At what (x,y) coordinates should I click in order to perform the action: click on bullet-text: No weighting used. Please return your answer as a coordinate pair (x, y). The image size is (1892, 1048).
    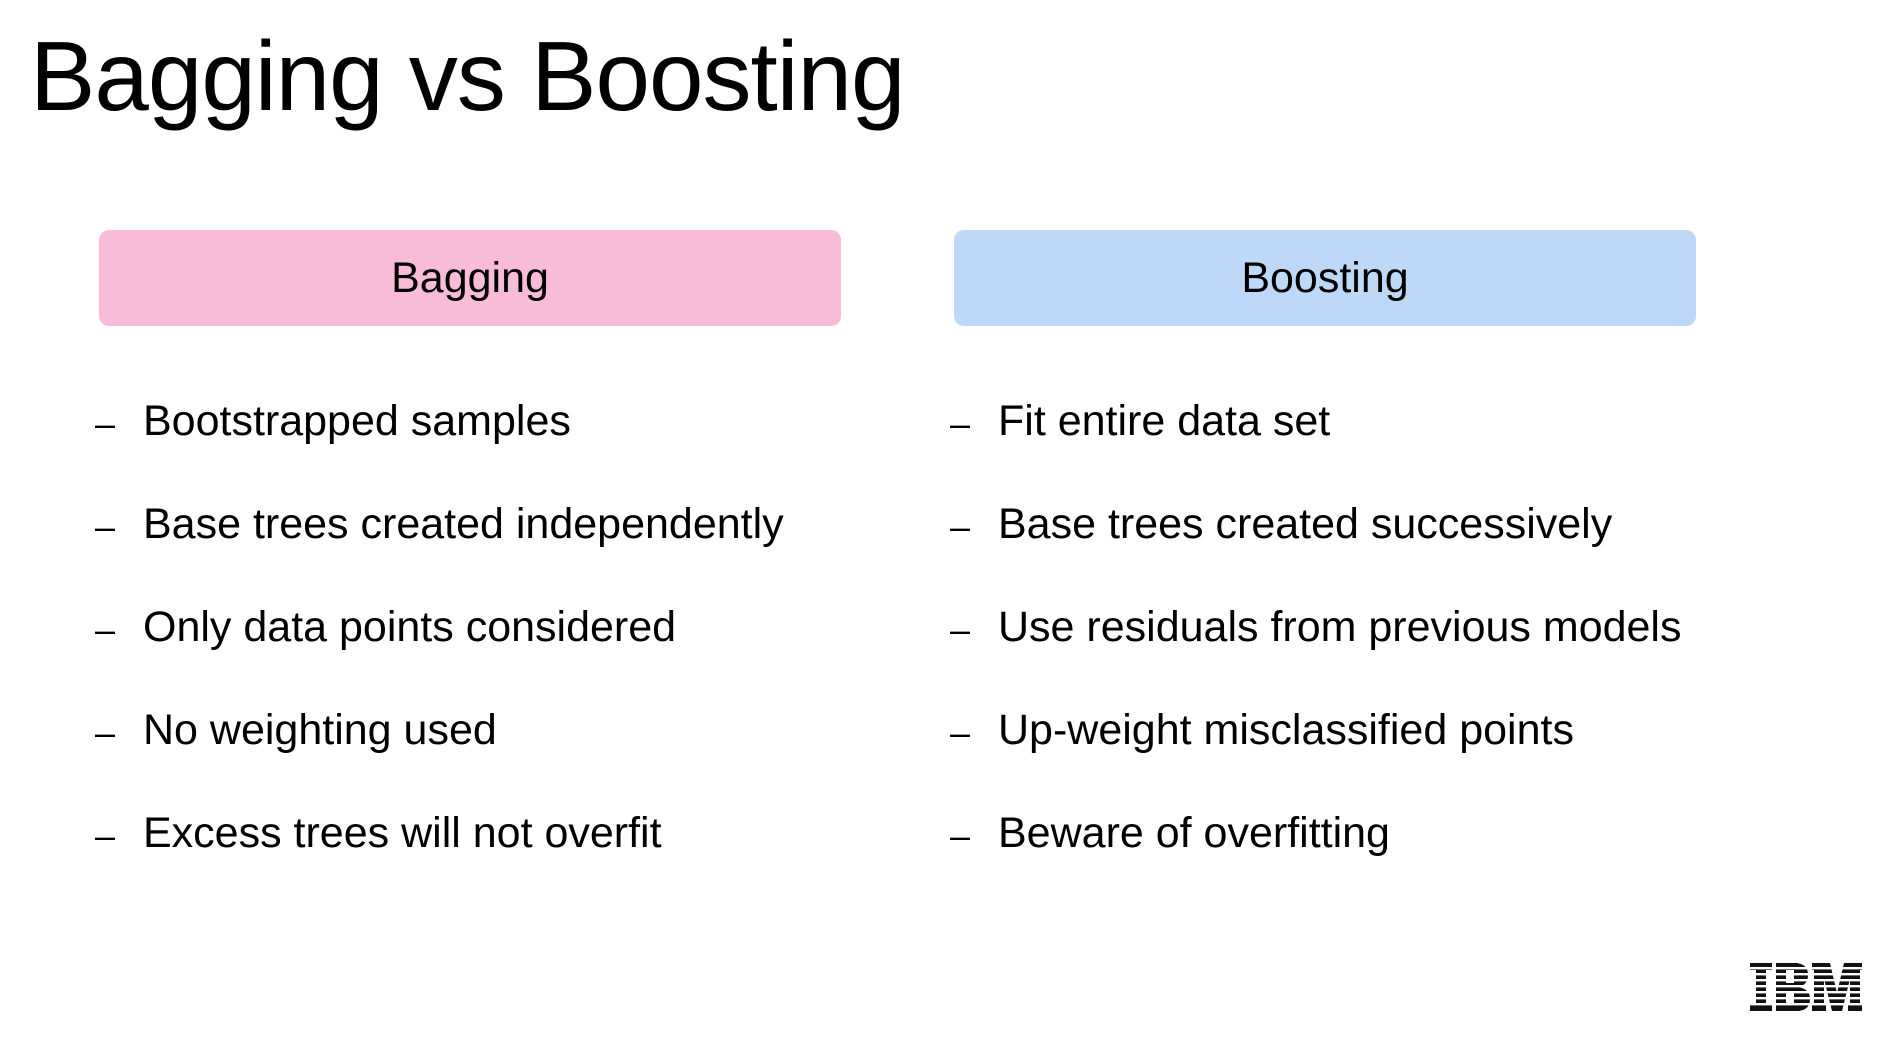
    Looking at the image, I should click on (320, 730).